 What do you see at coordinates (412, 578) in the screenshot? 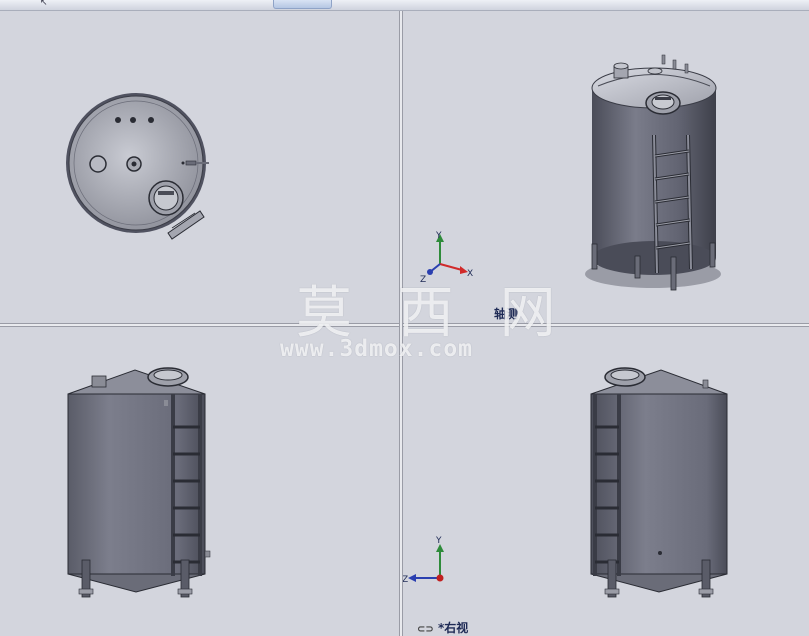
I see `z-axis-arrow-icon` at bounding box center [412, 578].